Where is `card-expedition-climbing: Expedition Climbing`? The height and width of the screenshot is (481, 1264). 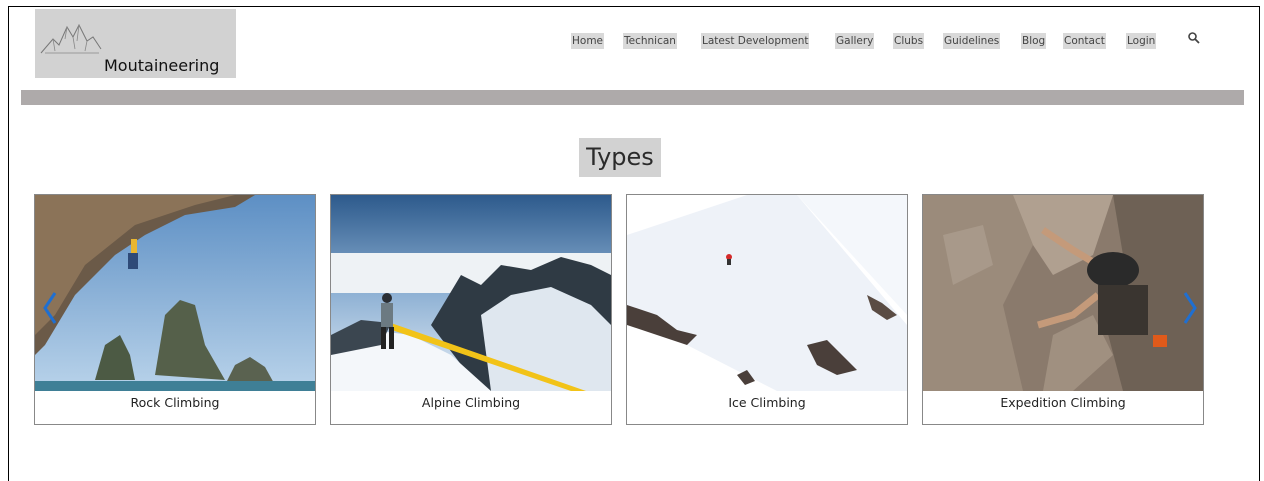
card-expedition-climbing: Expedition Climbing is located at coordinates (1063, 309).